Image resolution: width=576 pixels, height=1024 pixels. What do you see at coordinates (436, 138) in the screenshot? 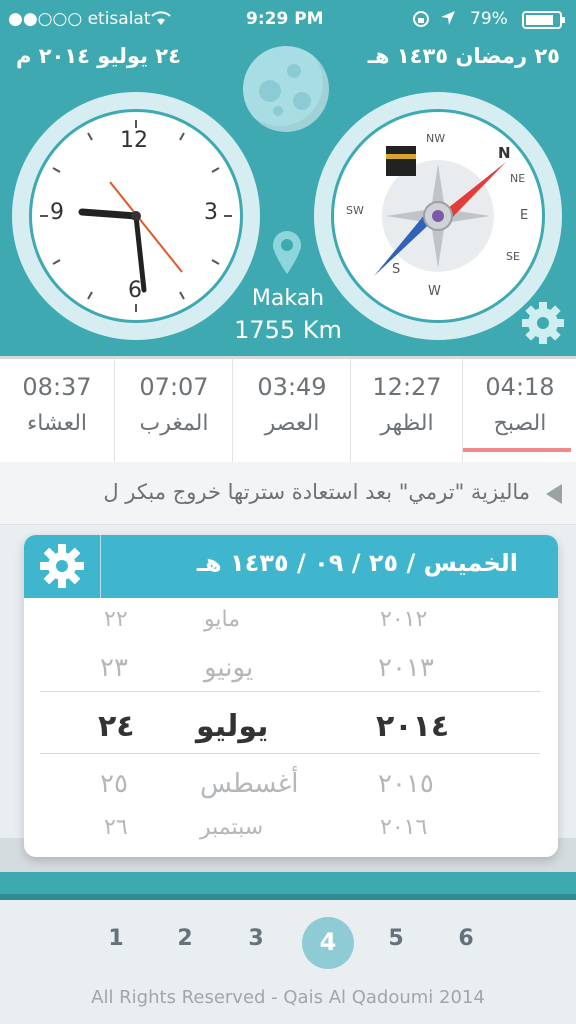
I see `compass-nw-label: NW` at bounding box center [436, 138].